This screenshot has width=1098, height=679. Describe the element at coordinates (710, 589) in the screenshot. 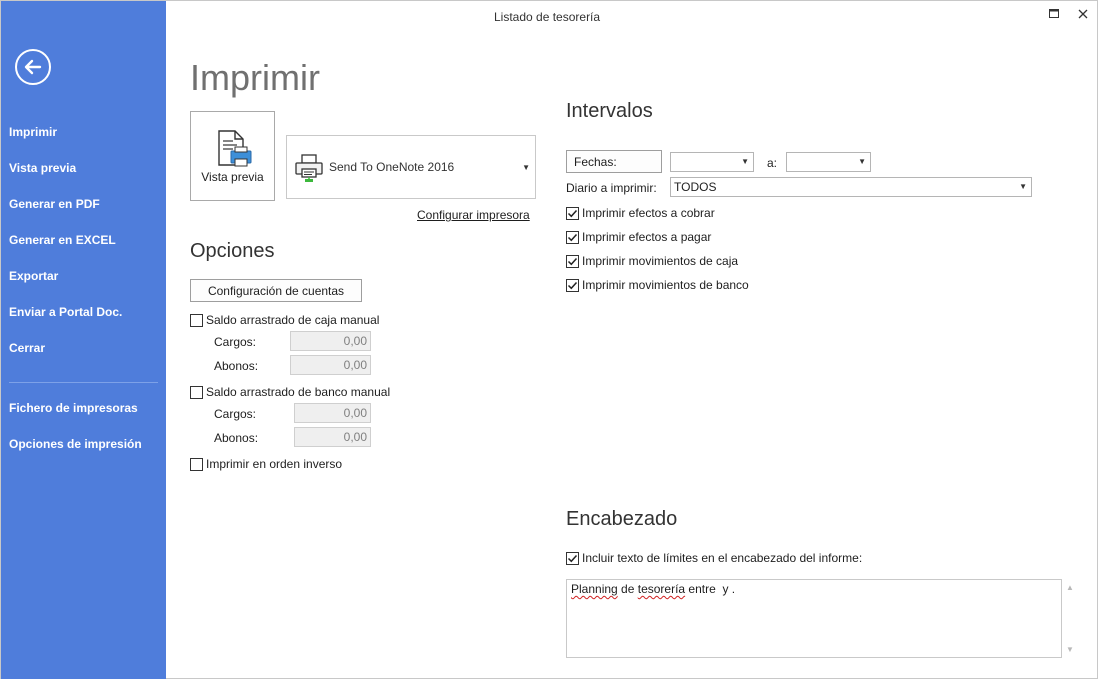

I see `encabezado-text-rest: entre y .` at that location.